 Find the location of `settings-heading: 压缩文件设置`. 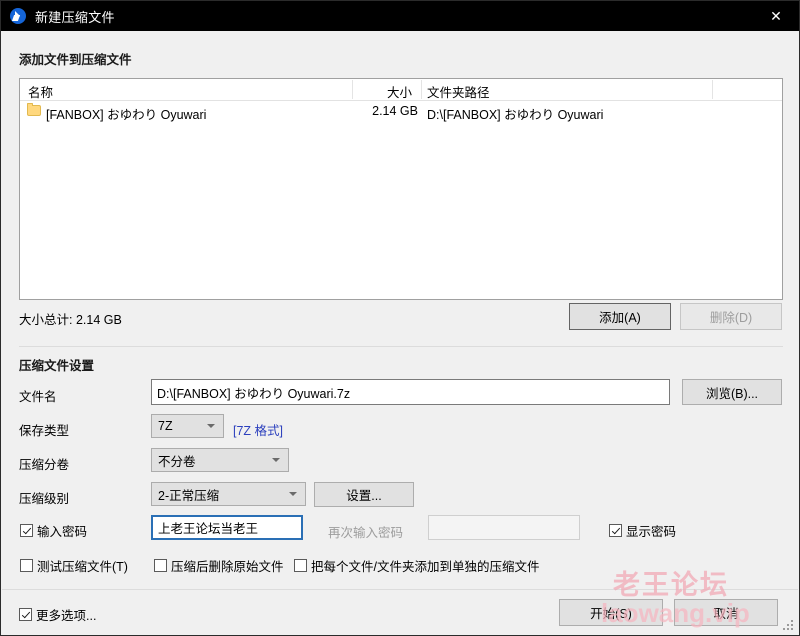

settings-heading: 压缩文件设置 is located at coordinates (57, 366).